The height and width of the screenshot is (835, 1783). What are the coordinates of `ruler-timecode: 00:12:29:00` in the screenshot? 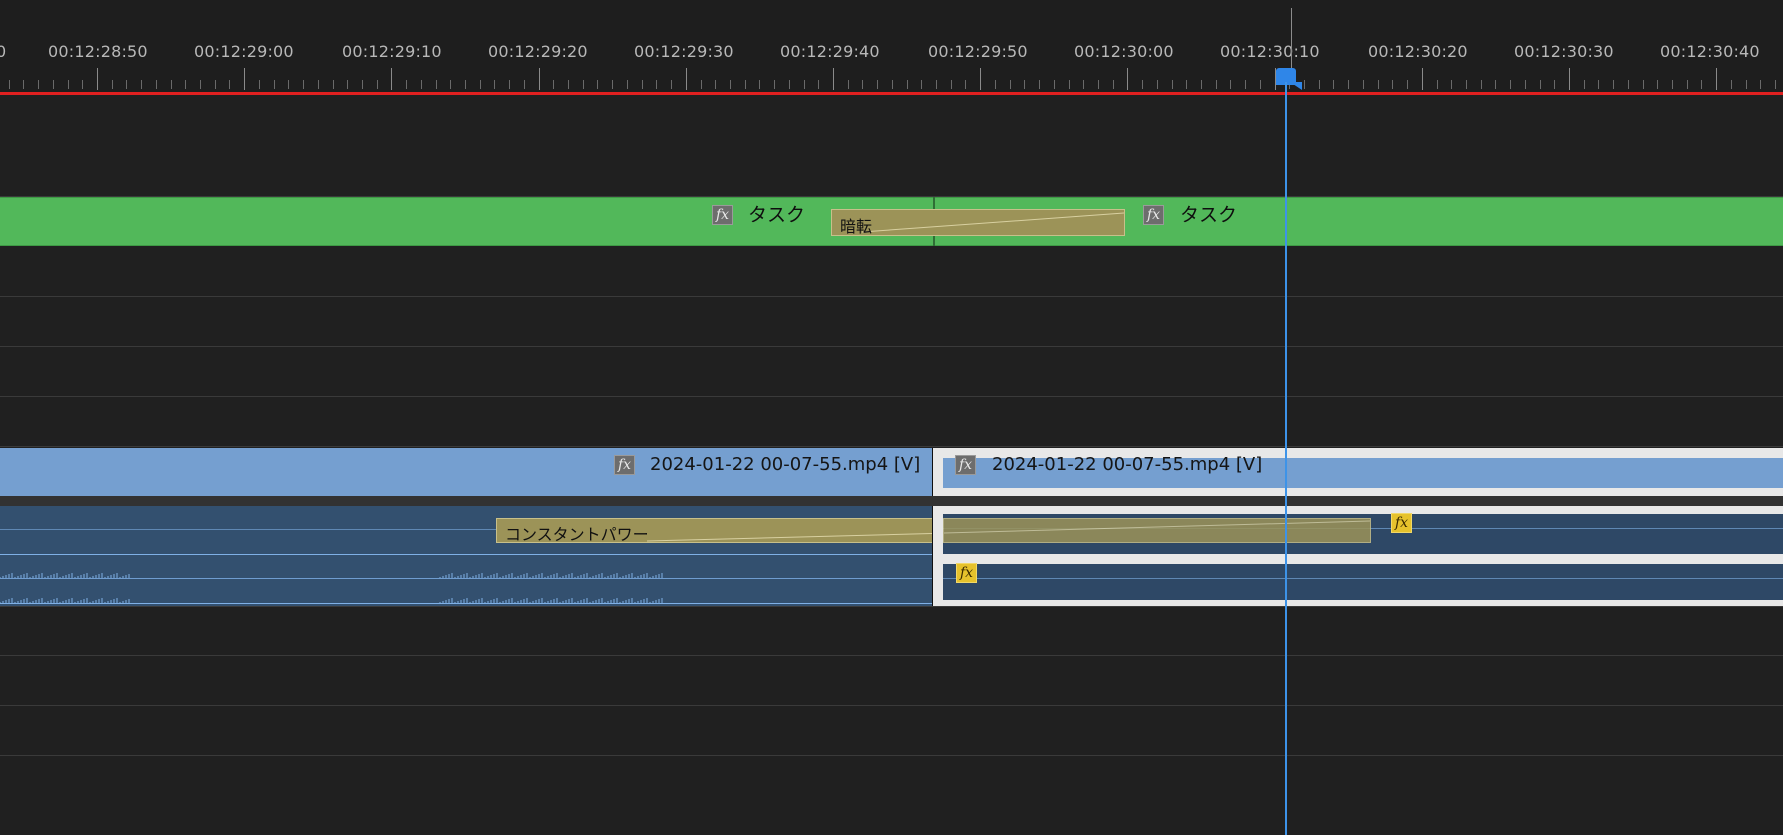 It's located at (244, 51).